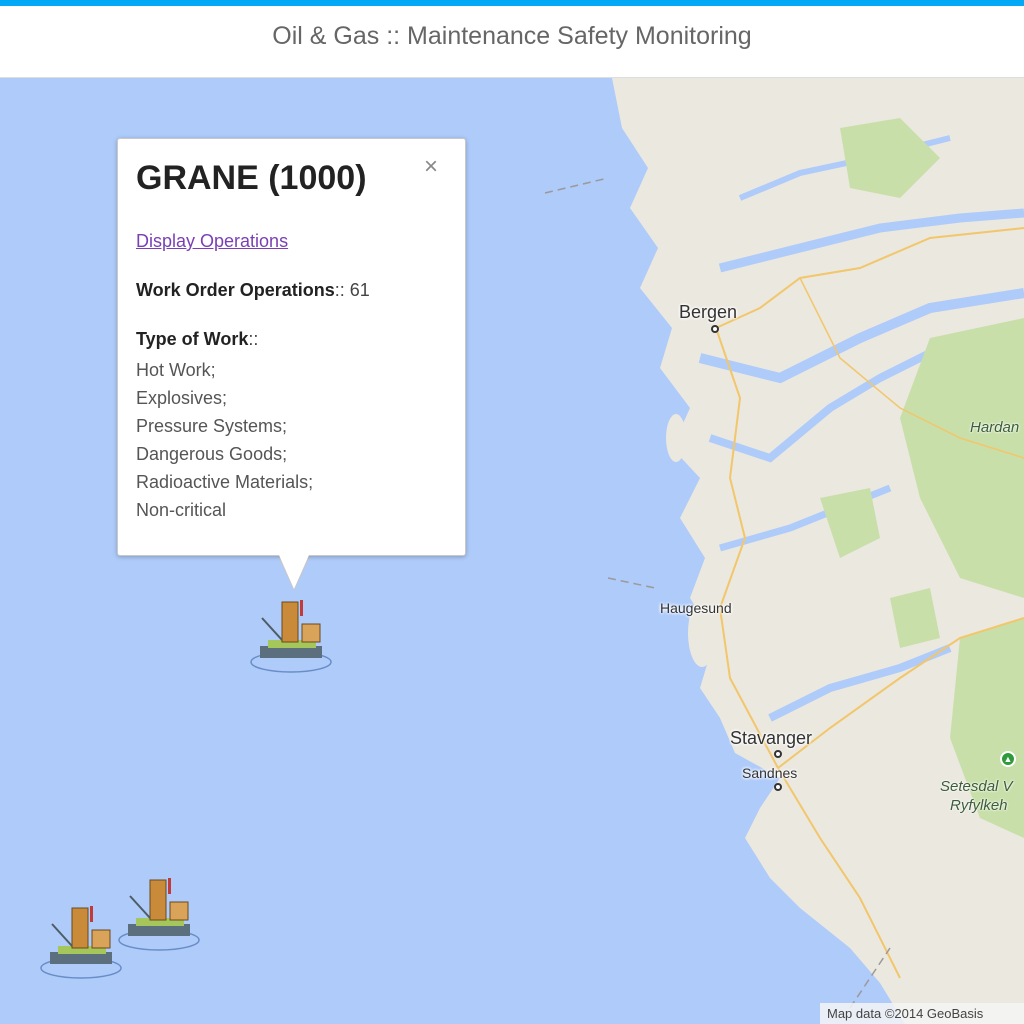  What do you see at coordinates (359, 290) in the screenshot?
I see `work-order-operations-value: 61` at bounding box center [359, 290].